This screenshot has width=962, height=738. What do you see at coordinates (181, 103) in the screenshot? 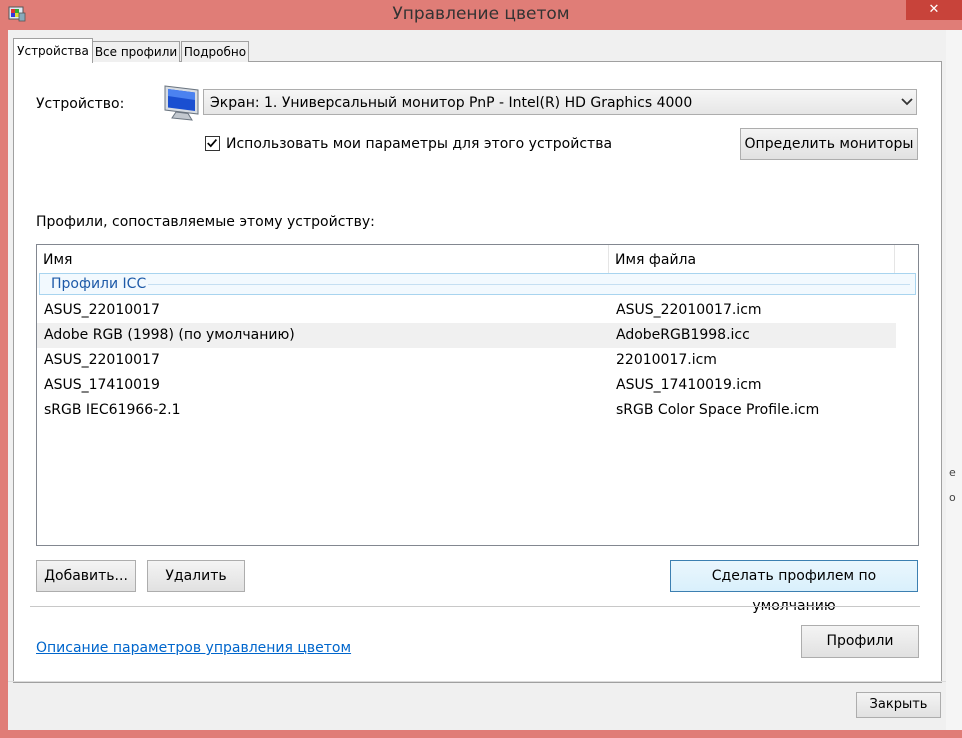
I see `monitor-icon` at bounding box center [181, 103].